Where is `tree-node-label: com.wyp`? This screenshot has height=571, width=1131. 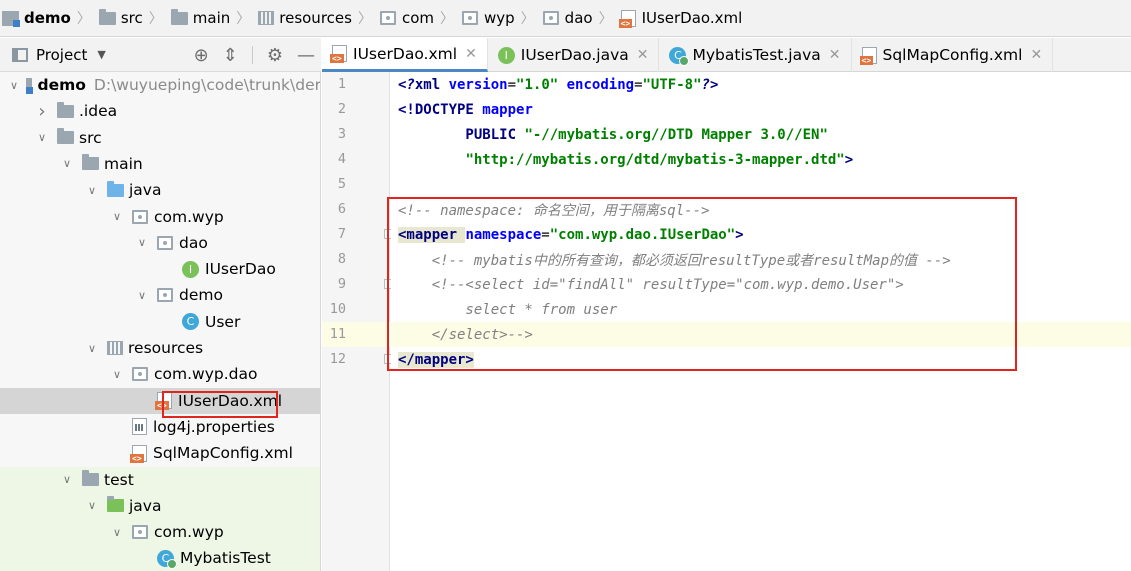
tree-node-label: com.wyp is located at coordinates (189, 216).